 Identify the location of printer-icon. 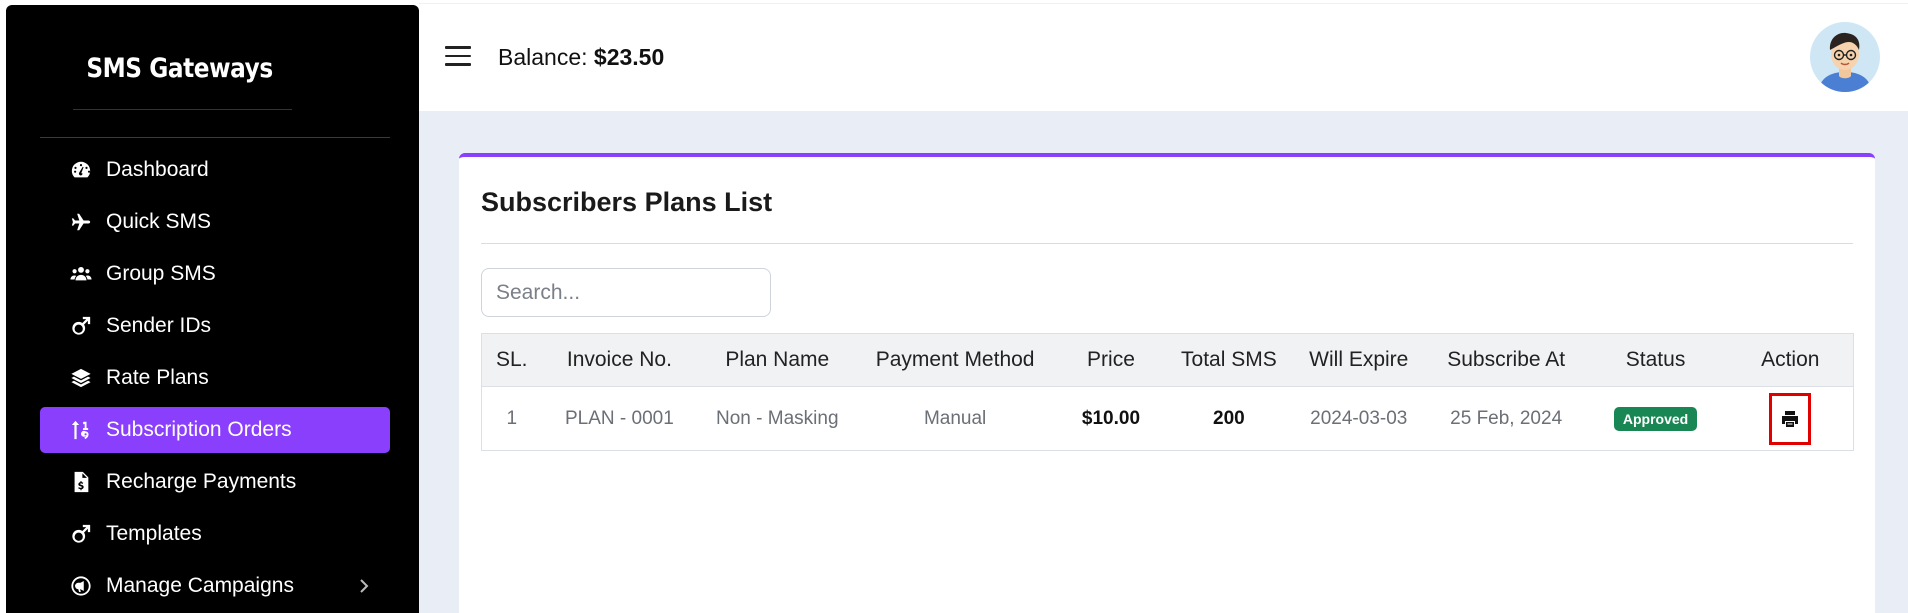
(1790, 418).